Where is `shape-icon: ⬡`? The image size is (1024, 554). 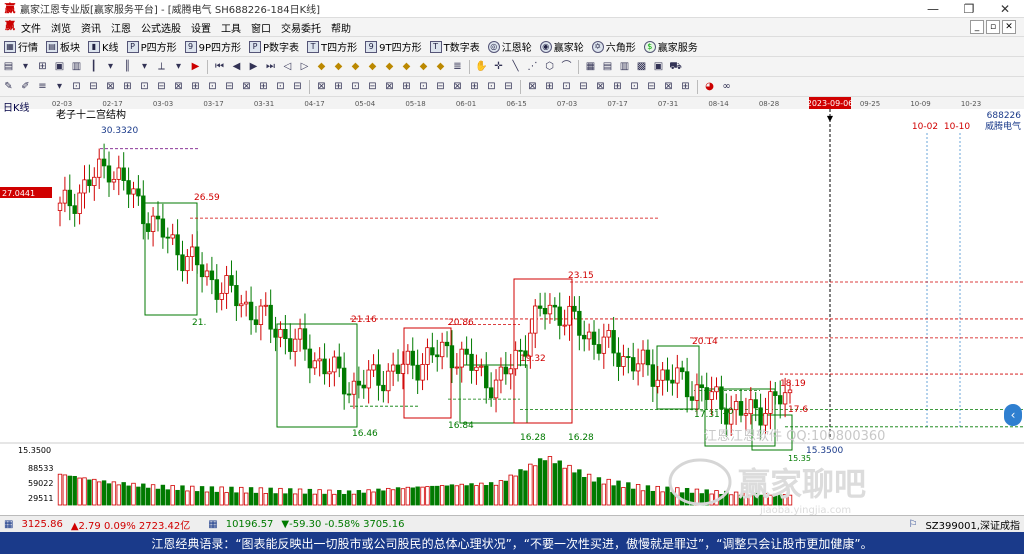
shape-icon: ⬡ is located at coordinates (550, 67).